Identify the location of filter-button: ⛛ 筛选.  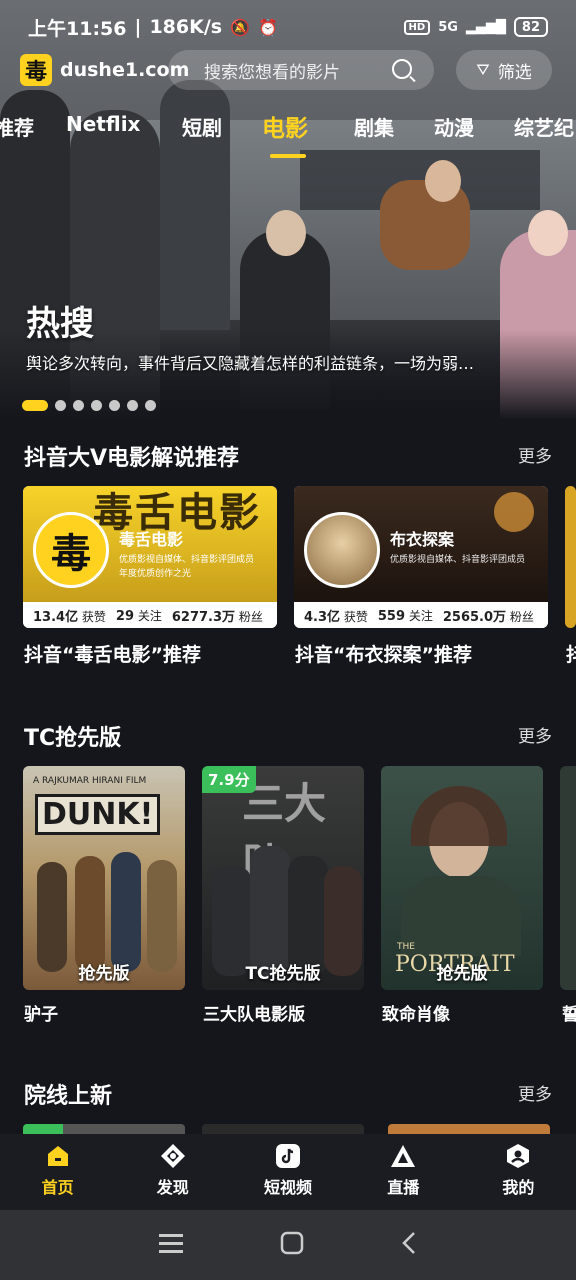
(504, 70).